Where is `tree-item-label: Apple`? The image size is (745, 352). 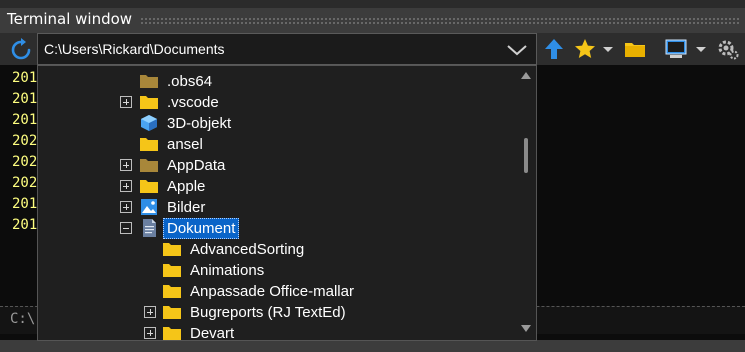
tree-item-label: Apple is located at coordinates (186, 186).